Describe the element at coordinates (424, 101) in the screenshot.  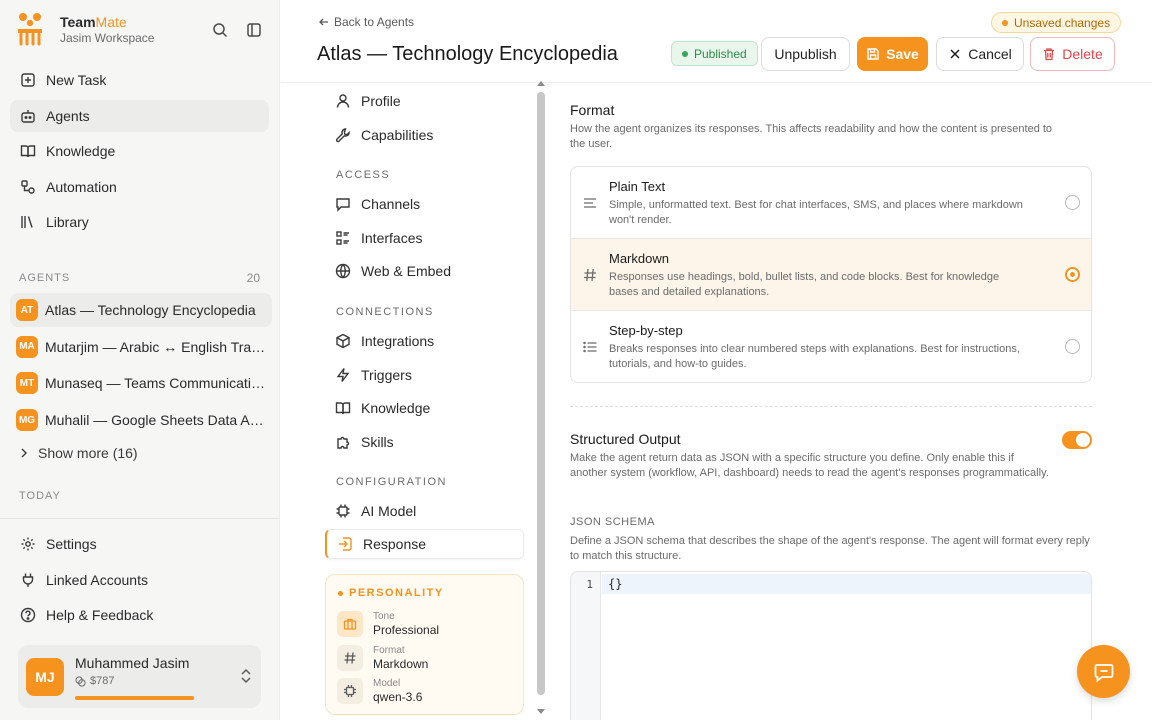
I see `settings-nav-profile: Profile` at that location.